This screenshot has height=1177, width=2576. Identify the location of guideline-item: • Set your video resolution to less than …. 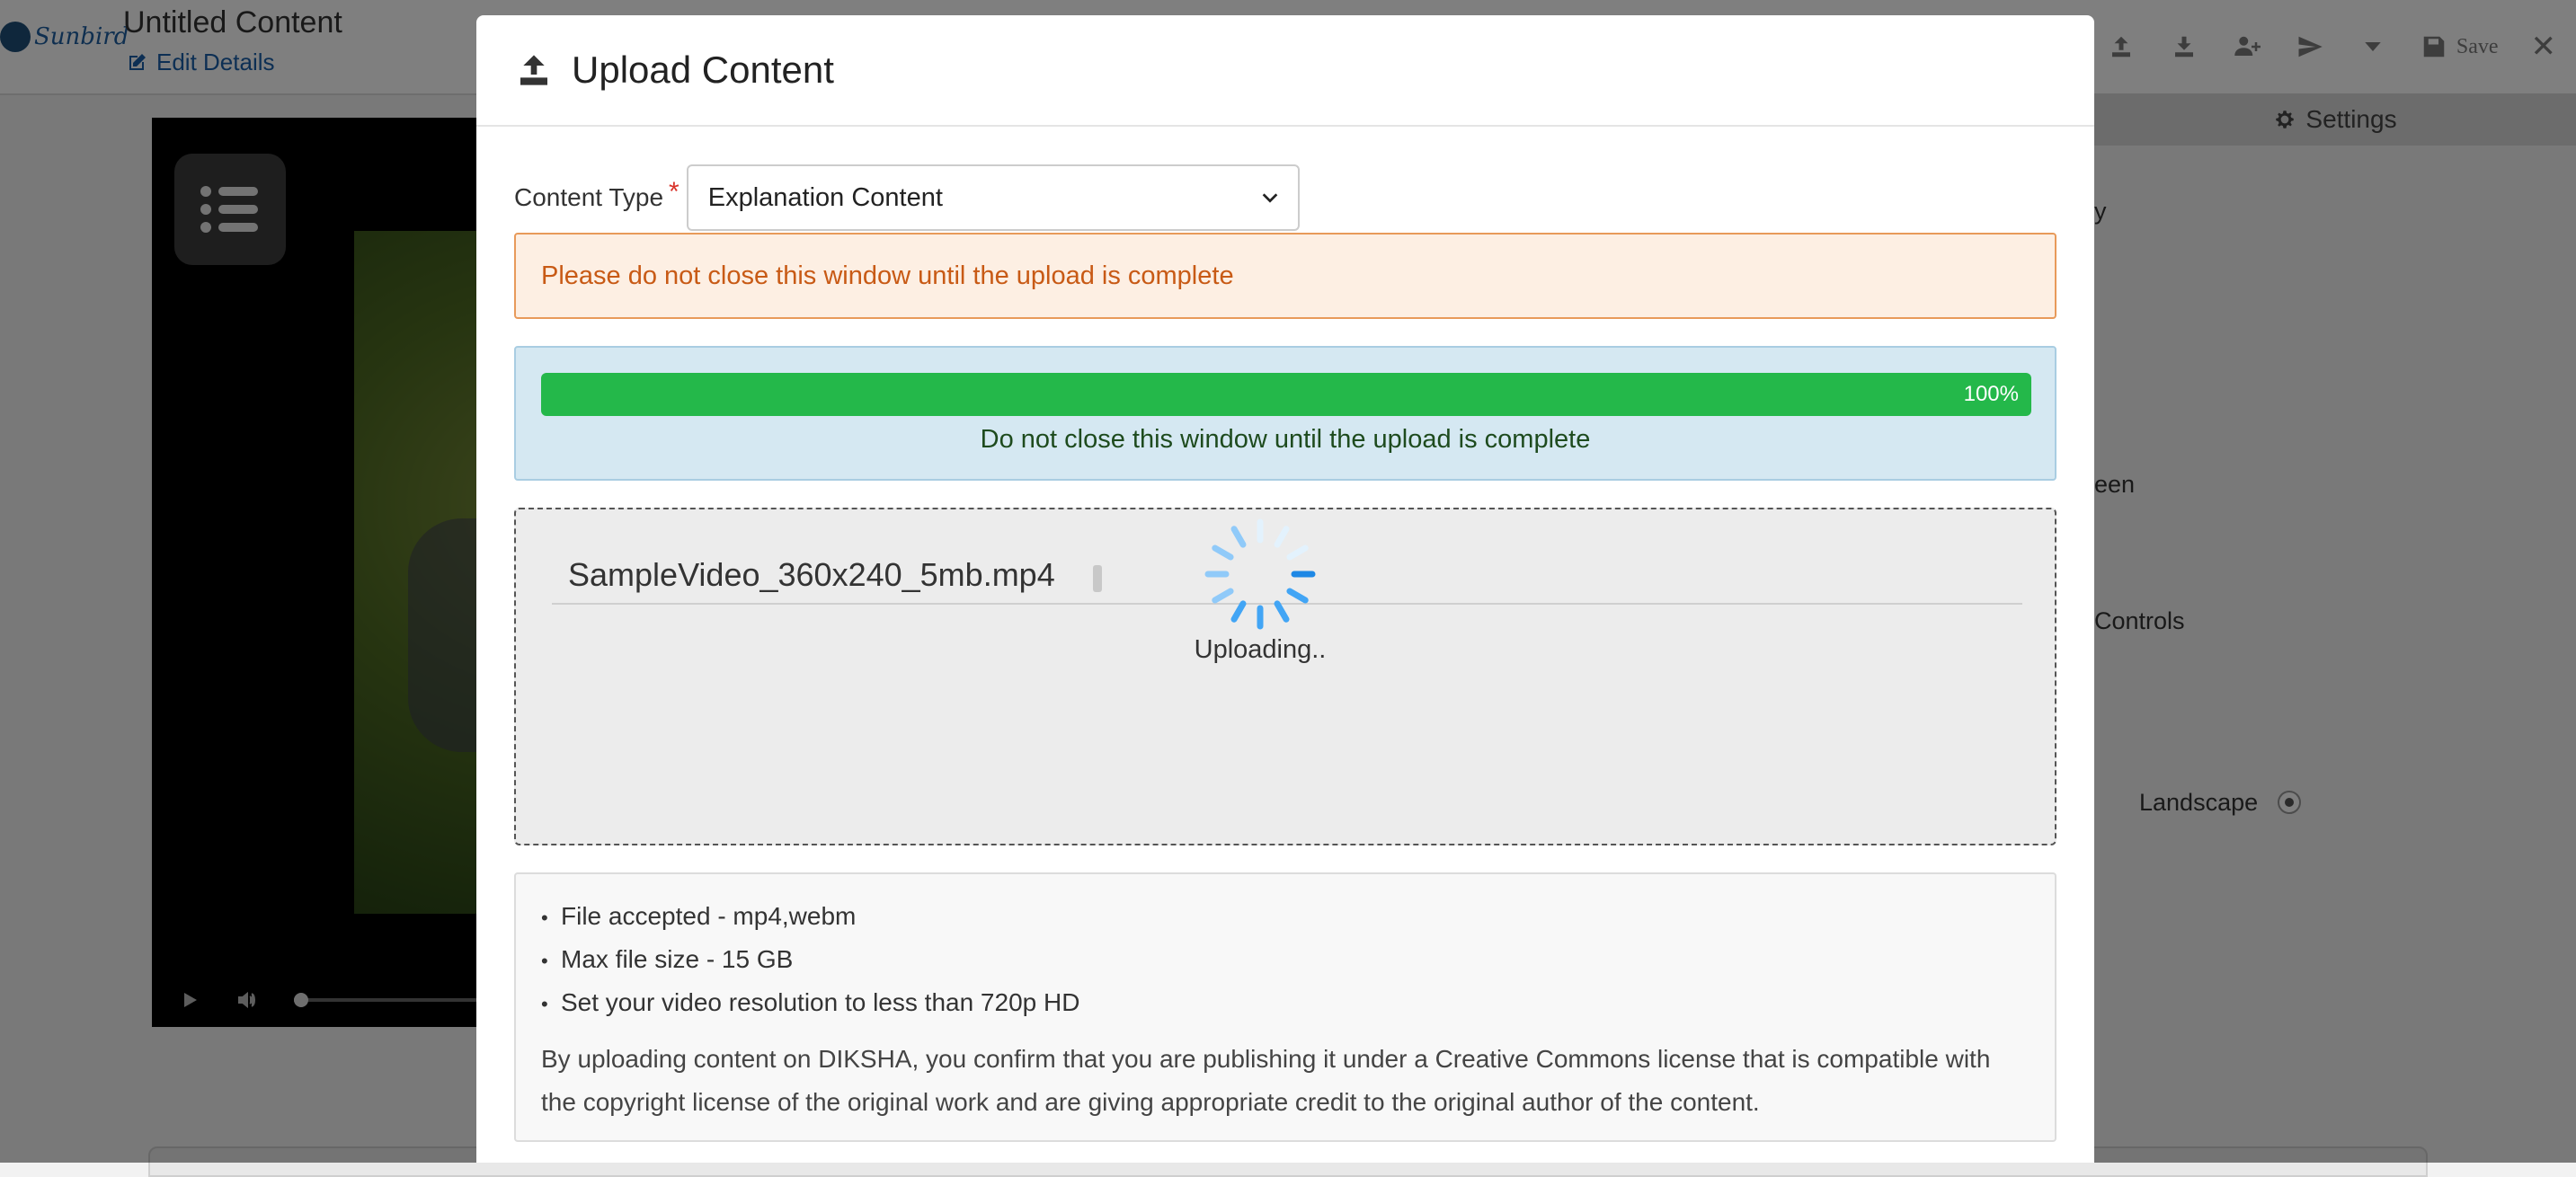
(810, 1002).